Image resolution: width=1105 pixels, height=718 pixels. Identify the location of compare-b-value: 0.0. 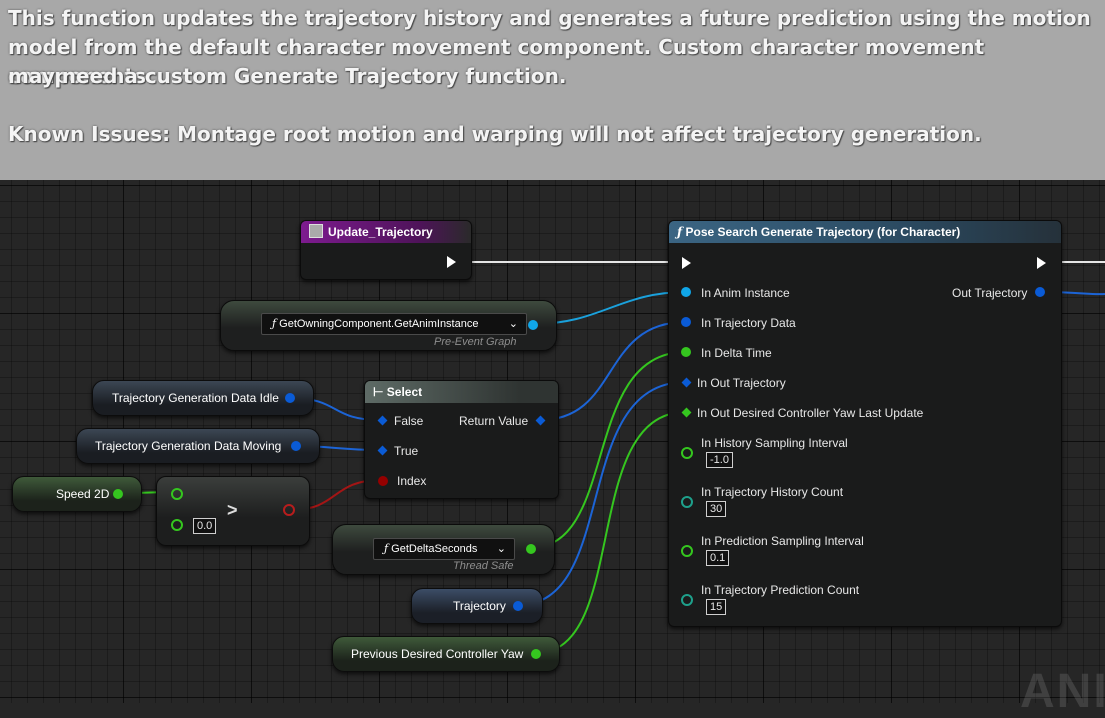
(205, 526).